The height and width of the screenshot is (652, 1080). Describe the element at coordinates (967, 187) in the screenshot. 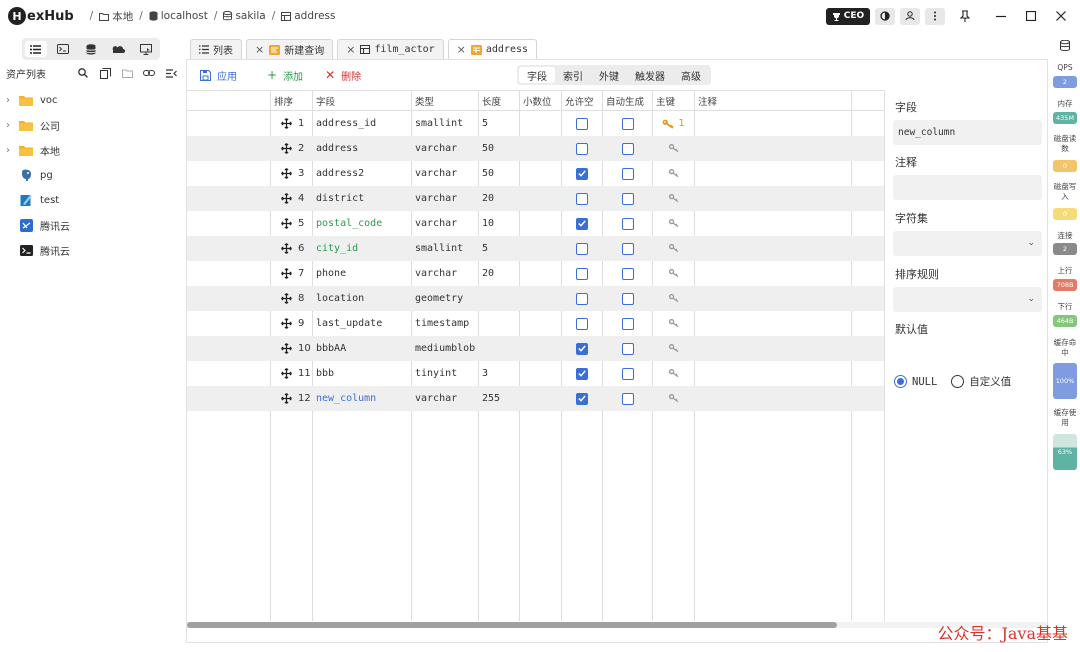

I see `comment-input` at that location.